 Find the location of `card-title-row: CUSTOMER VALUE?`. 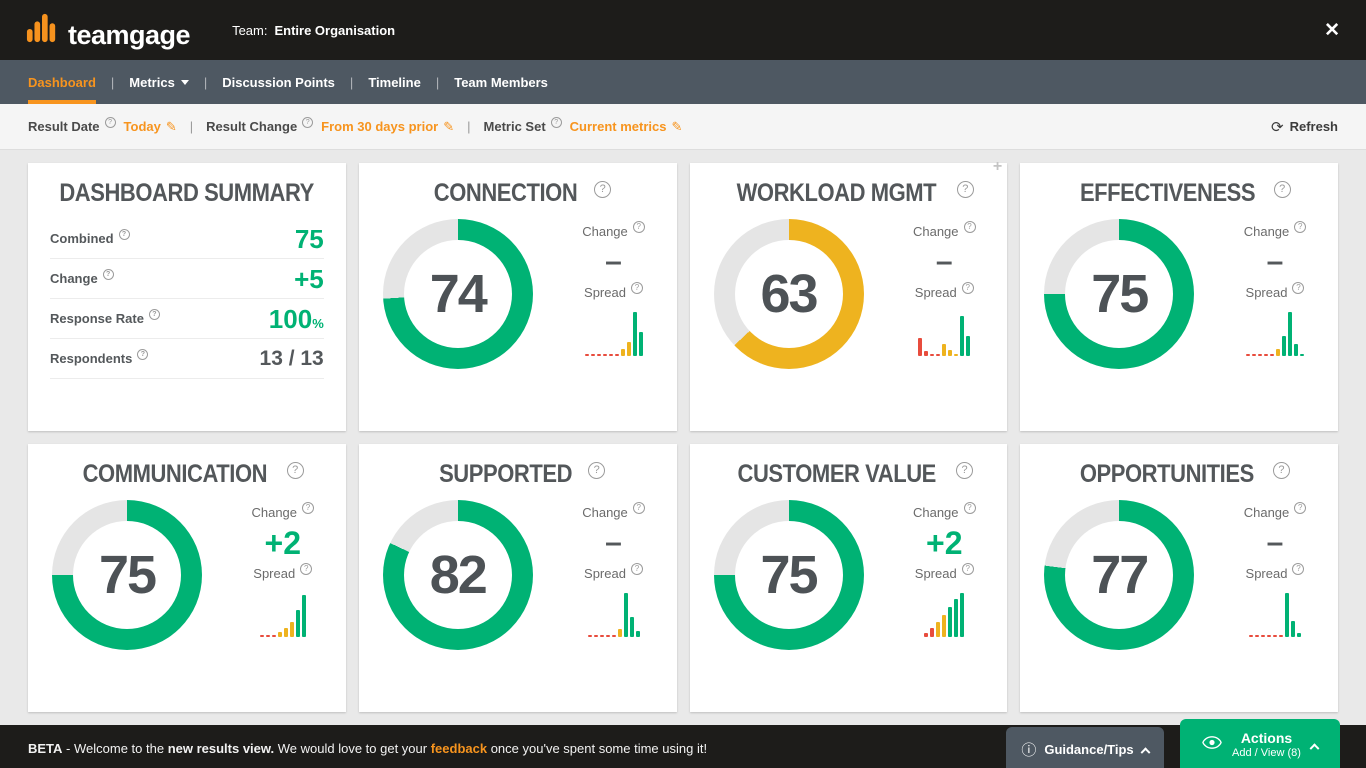

card-title-row: CUSTOMER VALUE? is located at coordinates (849, 472).